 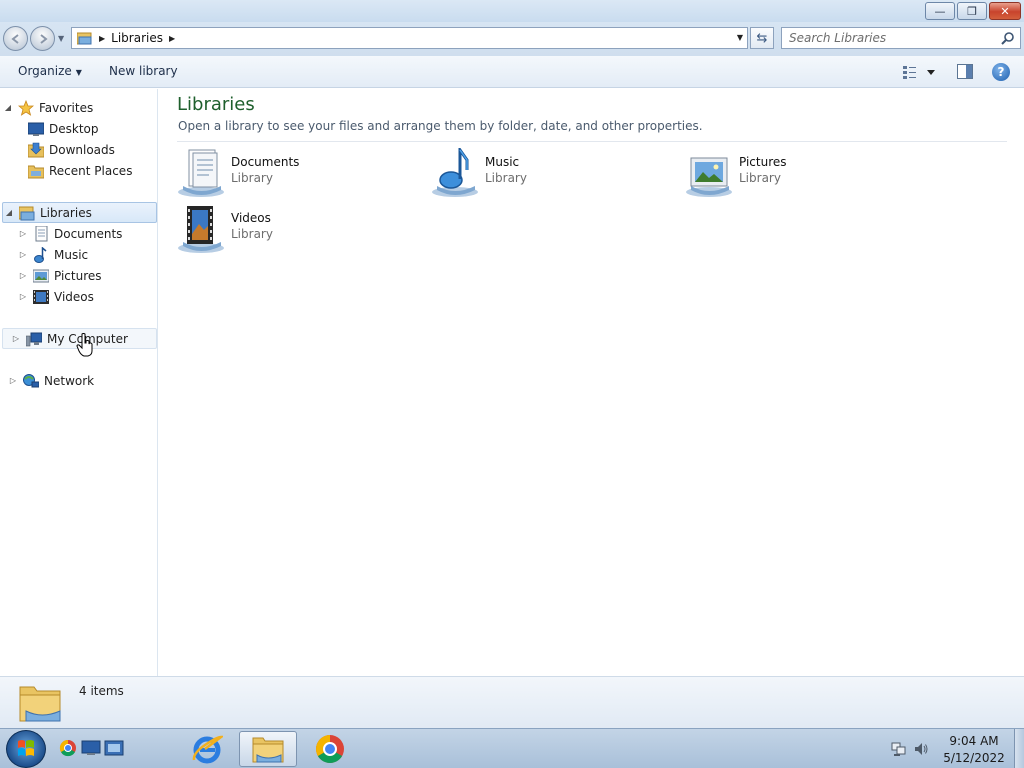 What do you see at coordinates (800, 174) in the screenshot?
I see `library-tile-pictures: Pictures Library` at bounding box center [800, 174].